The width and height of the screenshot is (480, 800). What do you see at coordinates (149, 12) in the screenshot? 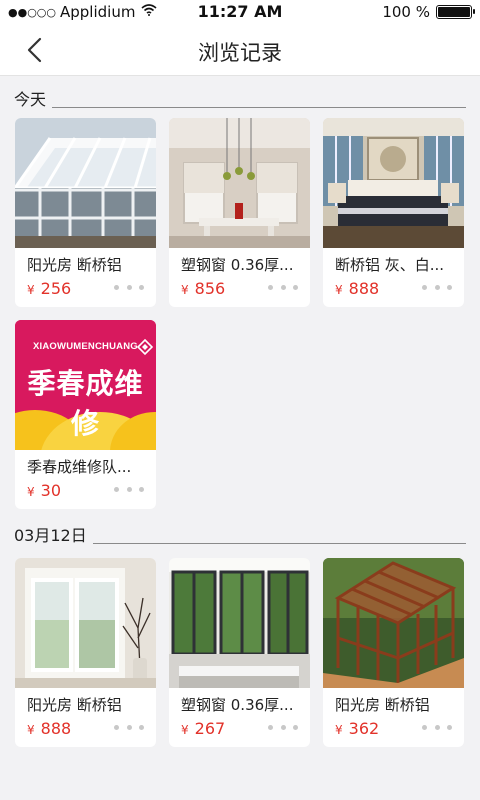
I see `wifi-icon` at bounding box center [149, 12].